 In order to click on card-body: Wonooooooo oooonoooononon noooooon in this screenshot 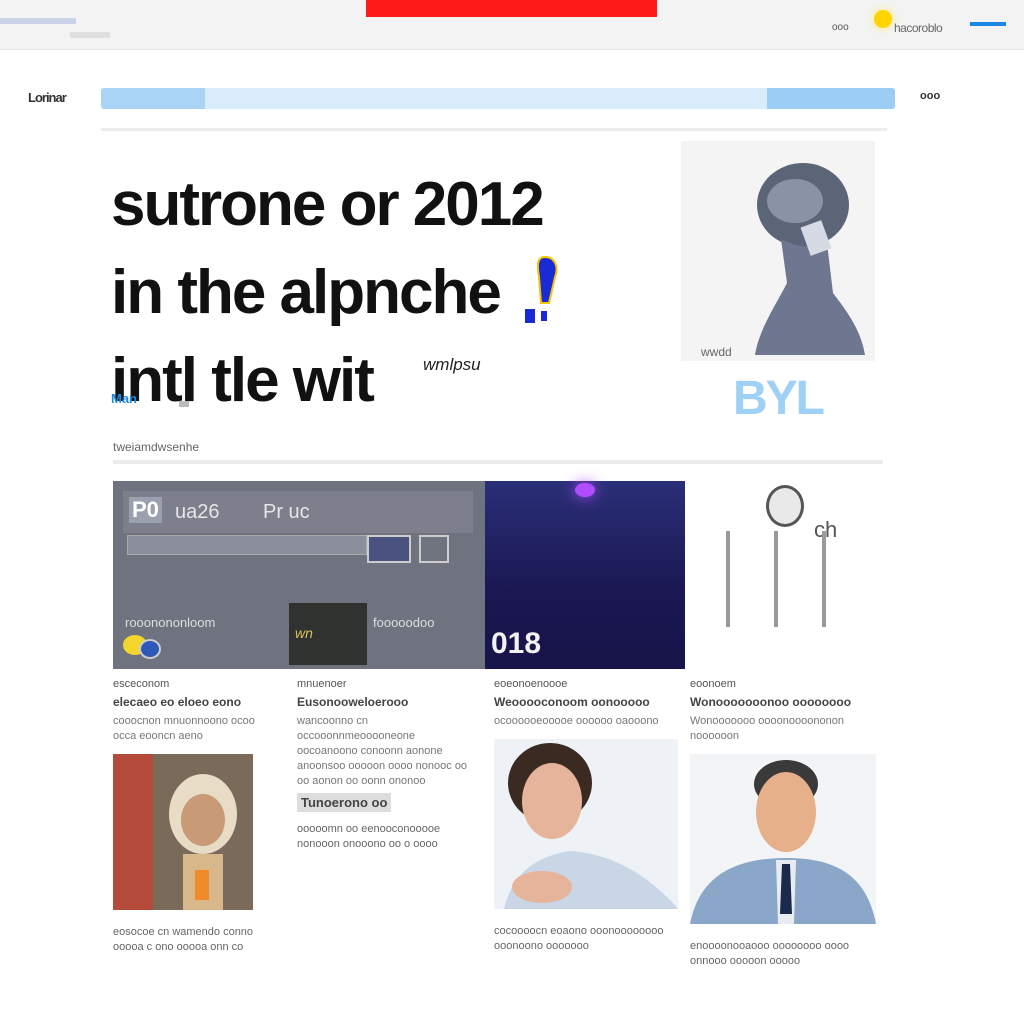, I will do `click(767, 728)`.